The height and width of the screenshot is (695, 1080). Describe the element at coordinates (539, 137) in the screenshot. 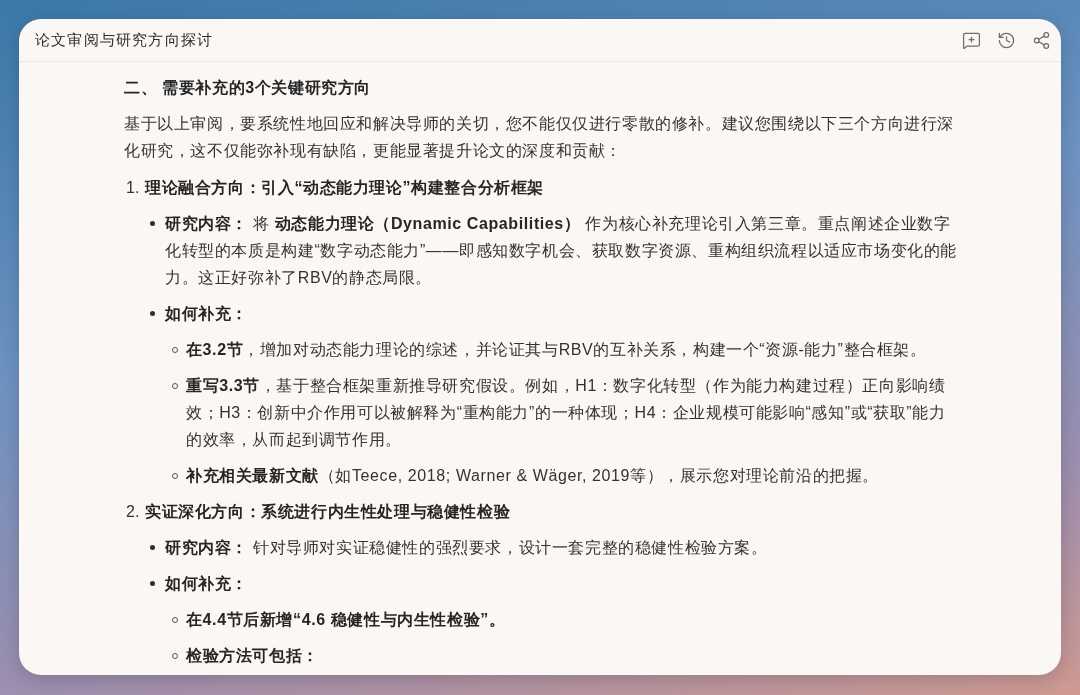

I see `intro-paragraph: 基于以上审阅，要系统性地回应和解决导师的关切，您不能仅仅进行零散的修补。建议您围绕以下三个方向进行深化研究，这不仅能弥补现有缺陷，更能显著提升论文的深度和贡献：` at that location.